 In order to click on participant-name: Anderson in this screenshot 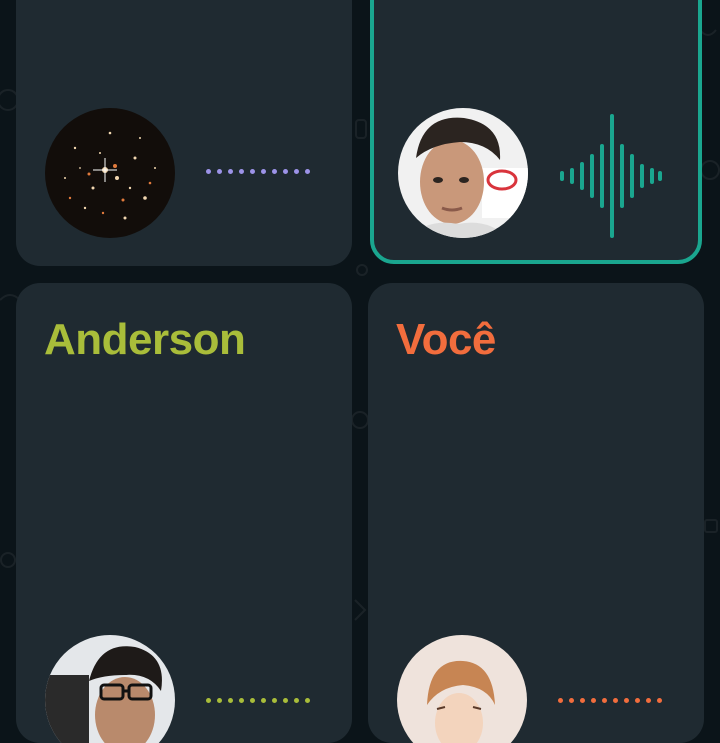, I will do `click(145, 339)`.